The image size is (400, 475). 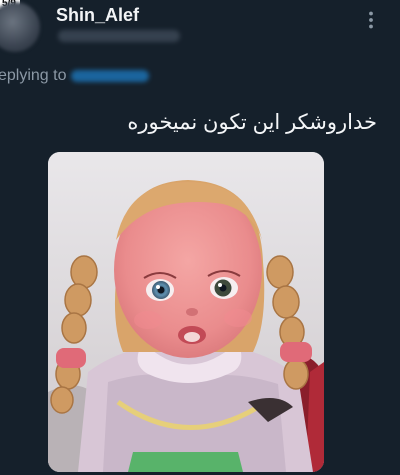 What do you see at coordinates (20, 27) in the screenshot?
I see `avatar` at bounding box center [20, 27].